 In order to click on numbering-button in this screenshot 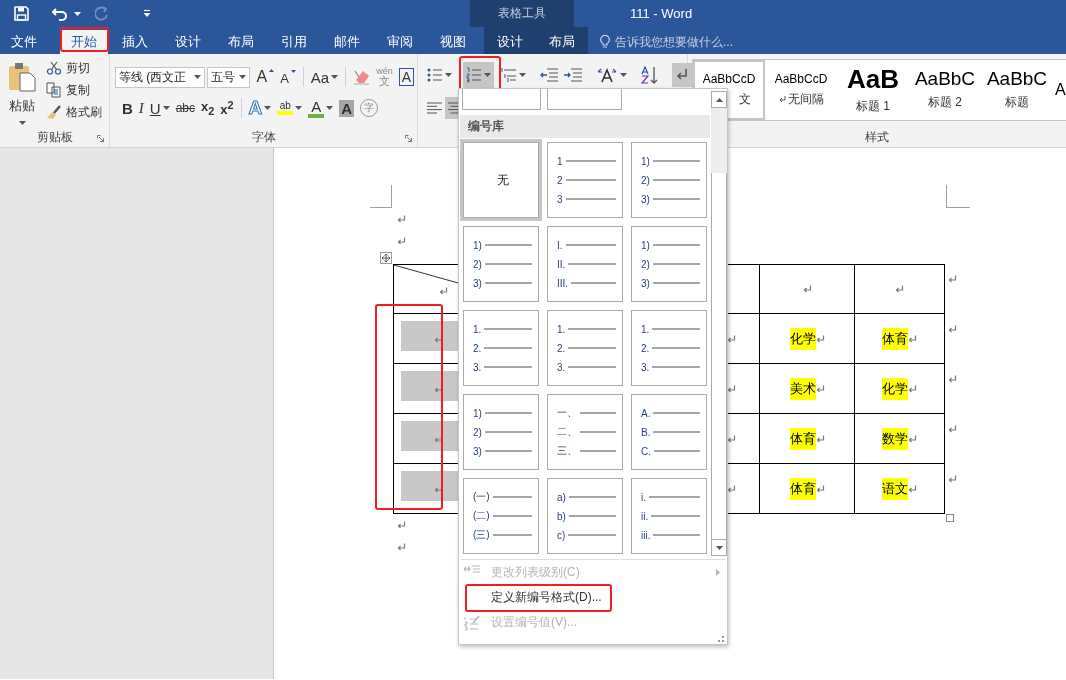, I will do `click(478, 75)`.